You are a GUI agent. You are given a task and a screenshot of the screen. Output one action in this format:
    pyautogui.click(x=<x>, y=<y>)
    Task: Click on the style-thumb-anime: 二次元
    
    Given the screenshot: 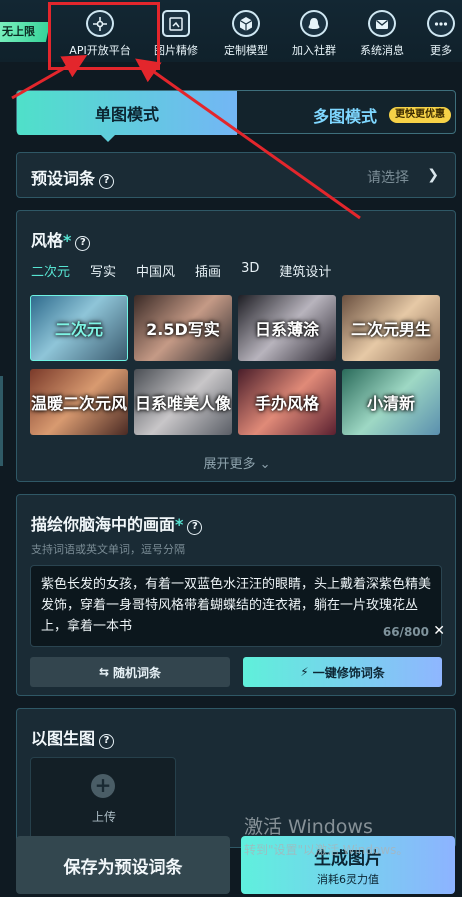 What is the action you would take?
    pyautogui.click(x=79, y=328)
    